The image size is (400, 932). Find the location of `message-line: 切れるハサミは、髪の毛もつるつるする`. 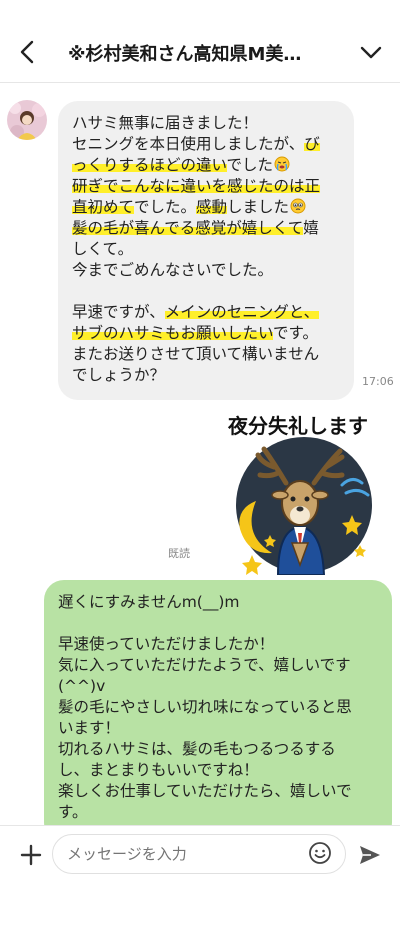

message-line: 切れるハサミは、髪の毛もつるつるする is located at coordinates (197, 749).